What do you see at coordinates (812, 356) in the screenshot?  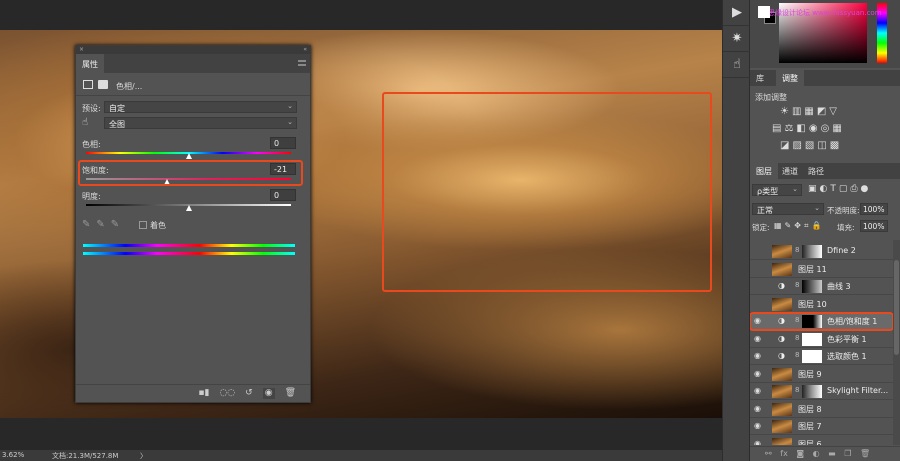 I see `layer-mask-thumbnail` at bounding box center [812, 356].